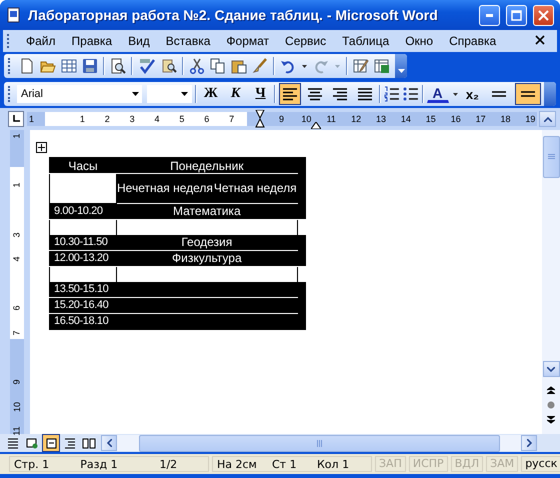 This screenshot has width=560, height=478. I want to click on ruler-number: 16, so click(455, 119).